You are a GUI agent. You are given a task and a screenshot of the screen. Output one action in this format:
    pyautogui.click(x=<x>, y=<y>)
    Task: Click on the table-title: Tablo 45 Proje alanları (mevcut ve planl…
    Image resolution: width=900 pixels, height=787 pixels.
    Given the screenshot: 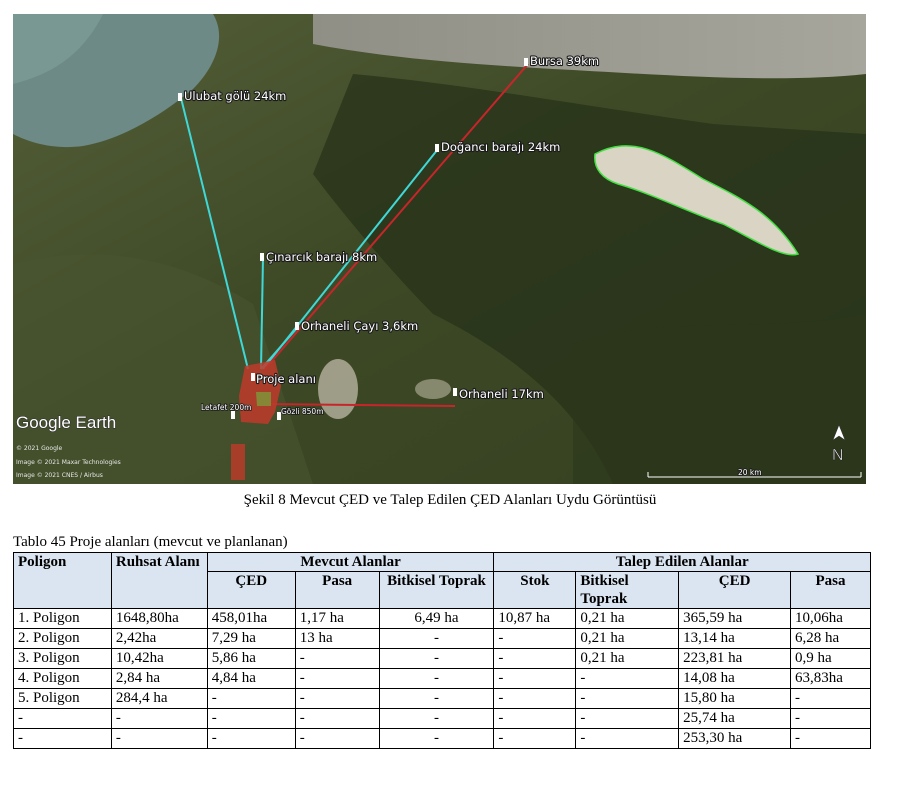 What is the action you would take?
    pyautogui.click(x=150, y=542)
    